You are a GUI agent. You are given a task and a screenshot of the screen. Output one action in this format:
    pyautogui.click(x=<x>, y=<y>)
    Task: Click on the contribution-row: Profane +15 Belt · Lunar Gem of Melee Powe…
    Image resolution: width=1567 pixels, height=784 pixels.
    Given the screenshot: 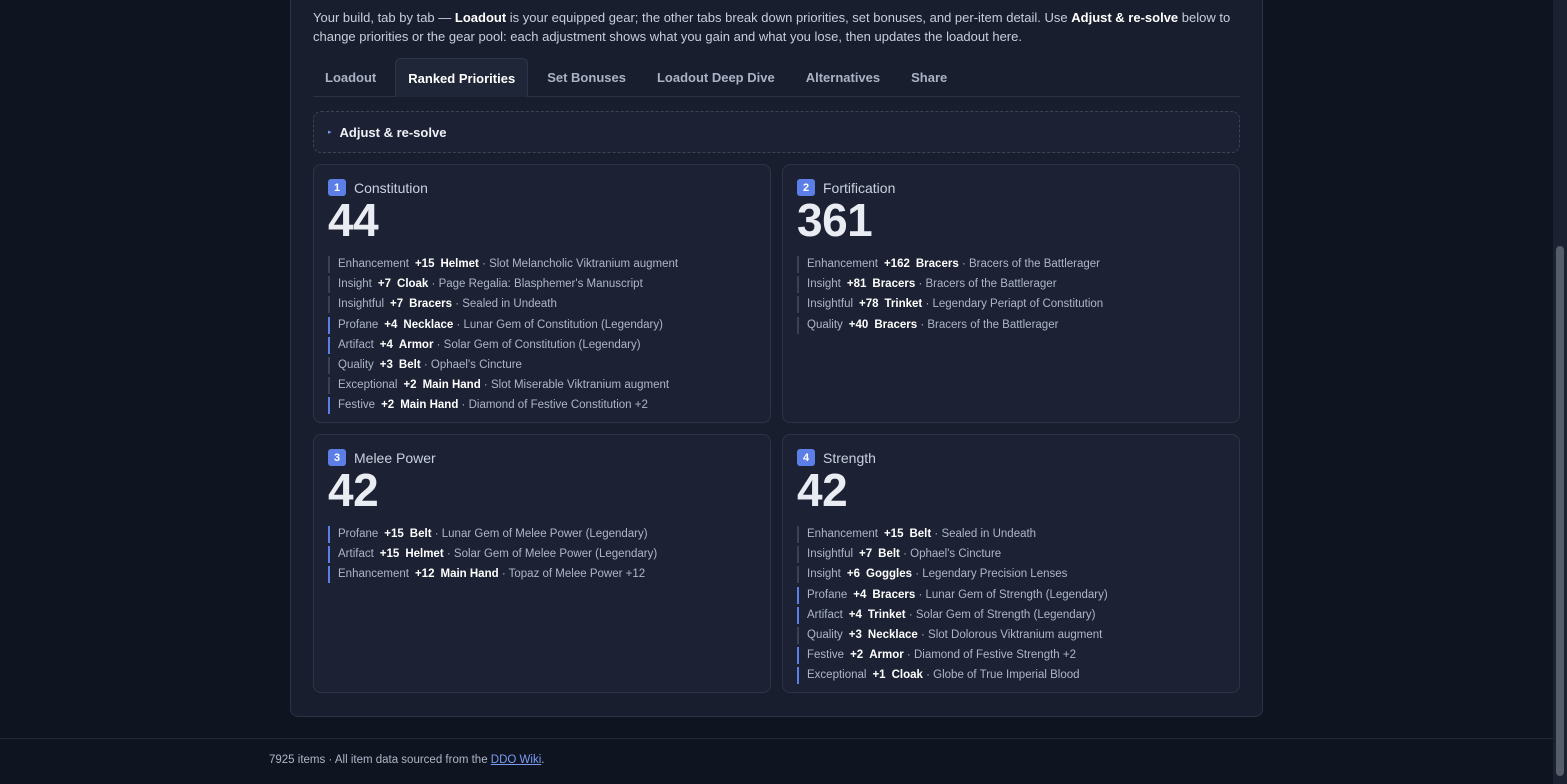 What is the action you would take?
    pyautogui.click(x=542, y=534)
    